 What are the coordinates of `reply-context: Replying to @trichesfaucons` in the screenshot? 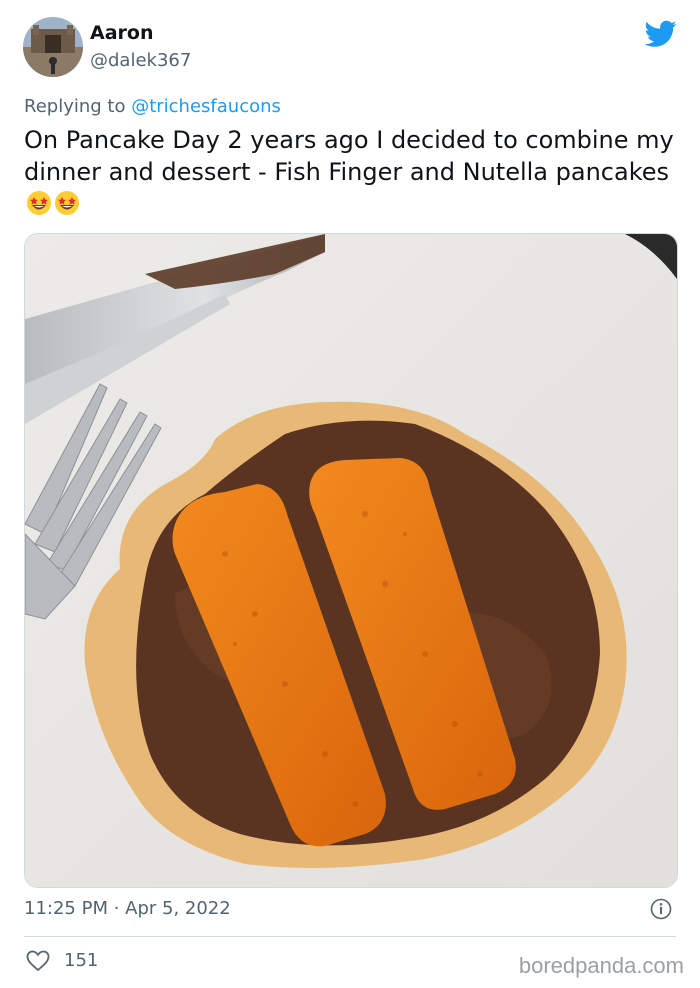 It's located at (152, 106).